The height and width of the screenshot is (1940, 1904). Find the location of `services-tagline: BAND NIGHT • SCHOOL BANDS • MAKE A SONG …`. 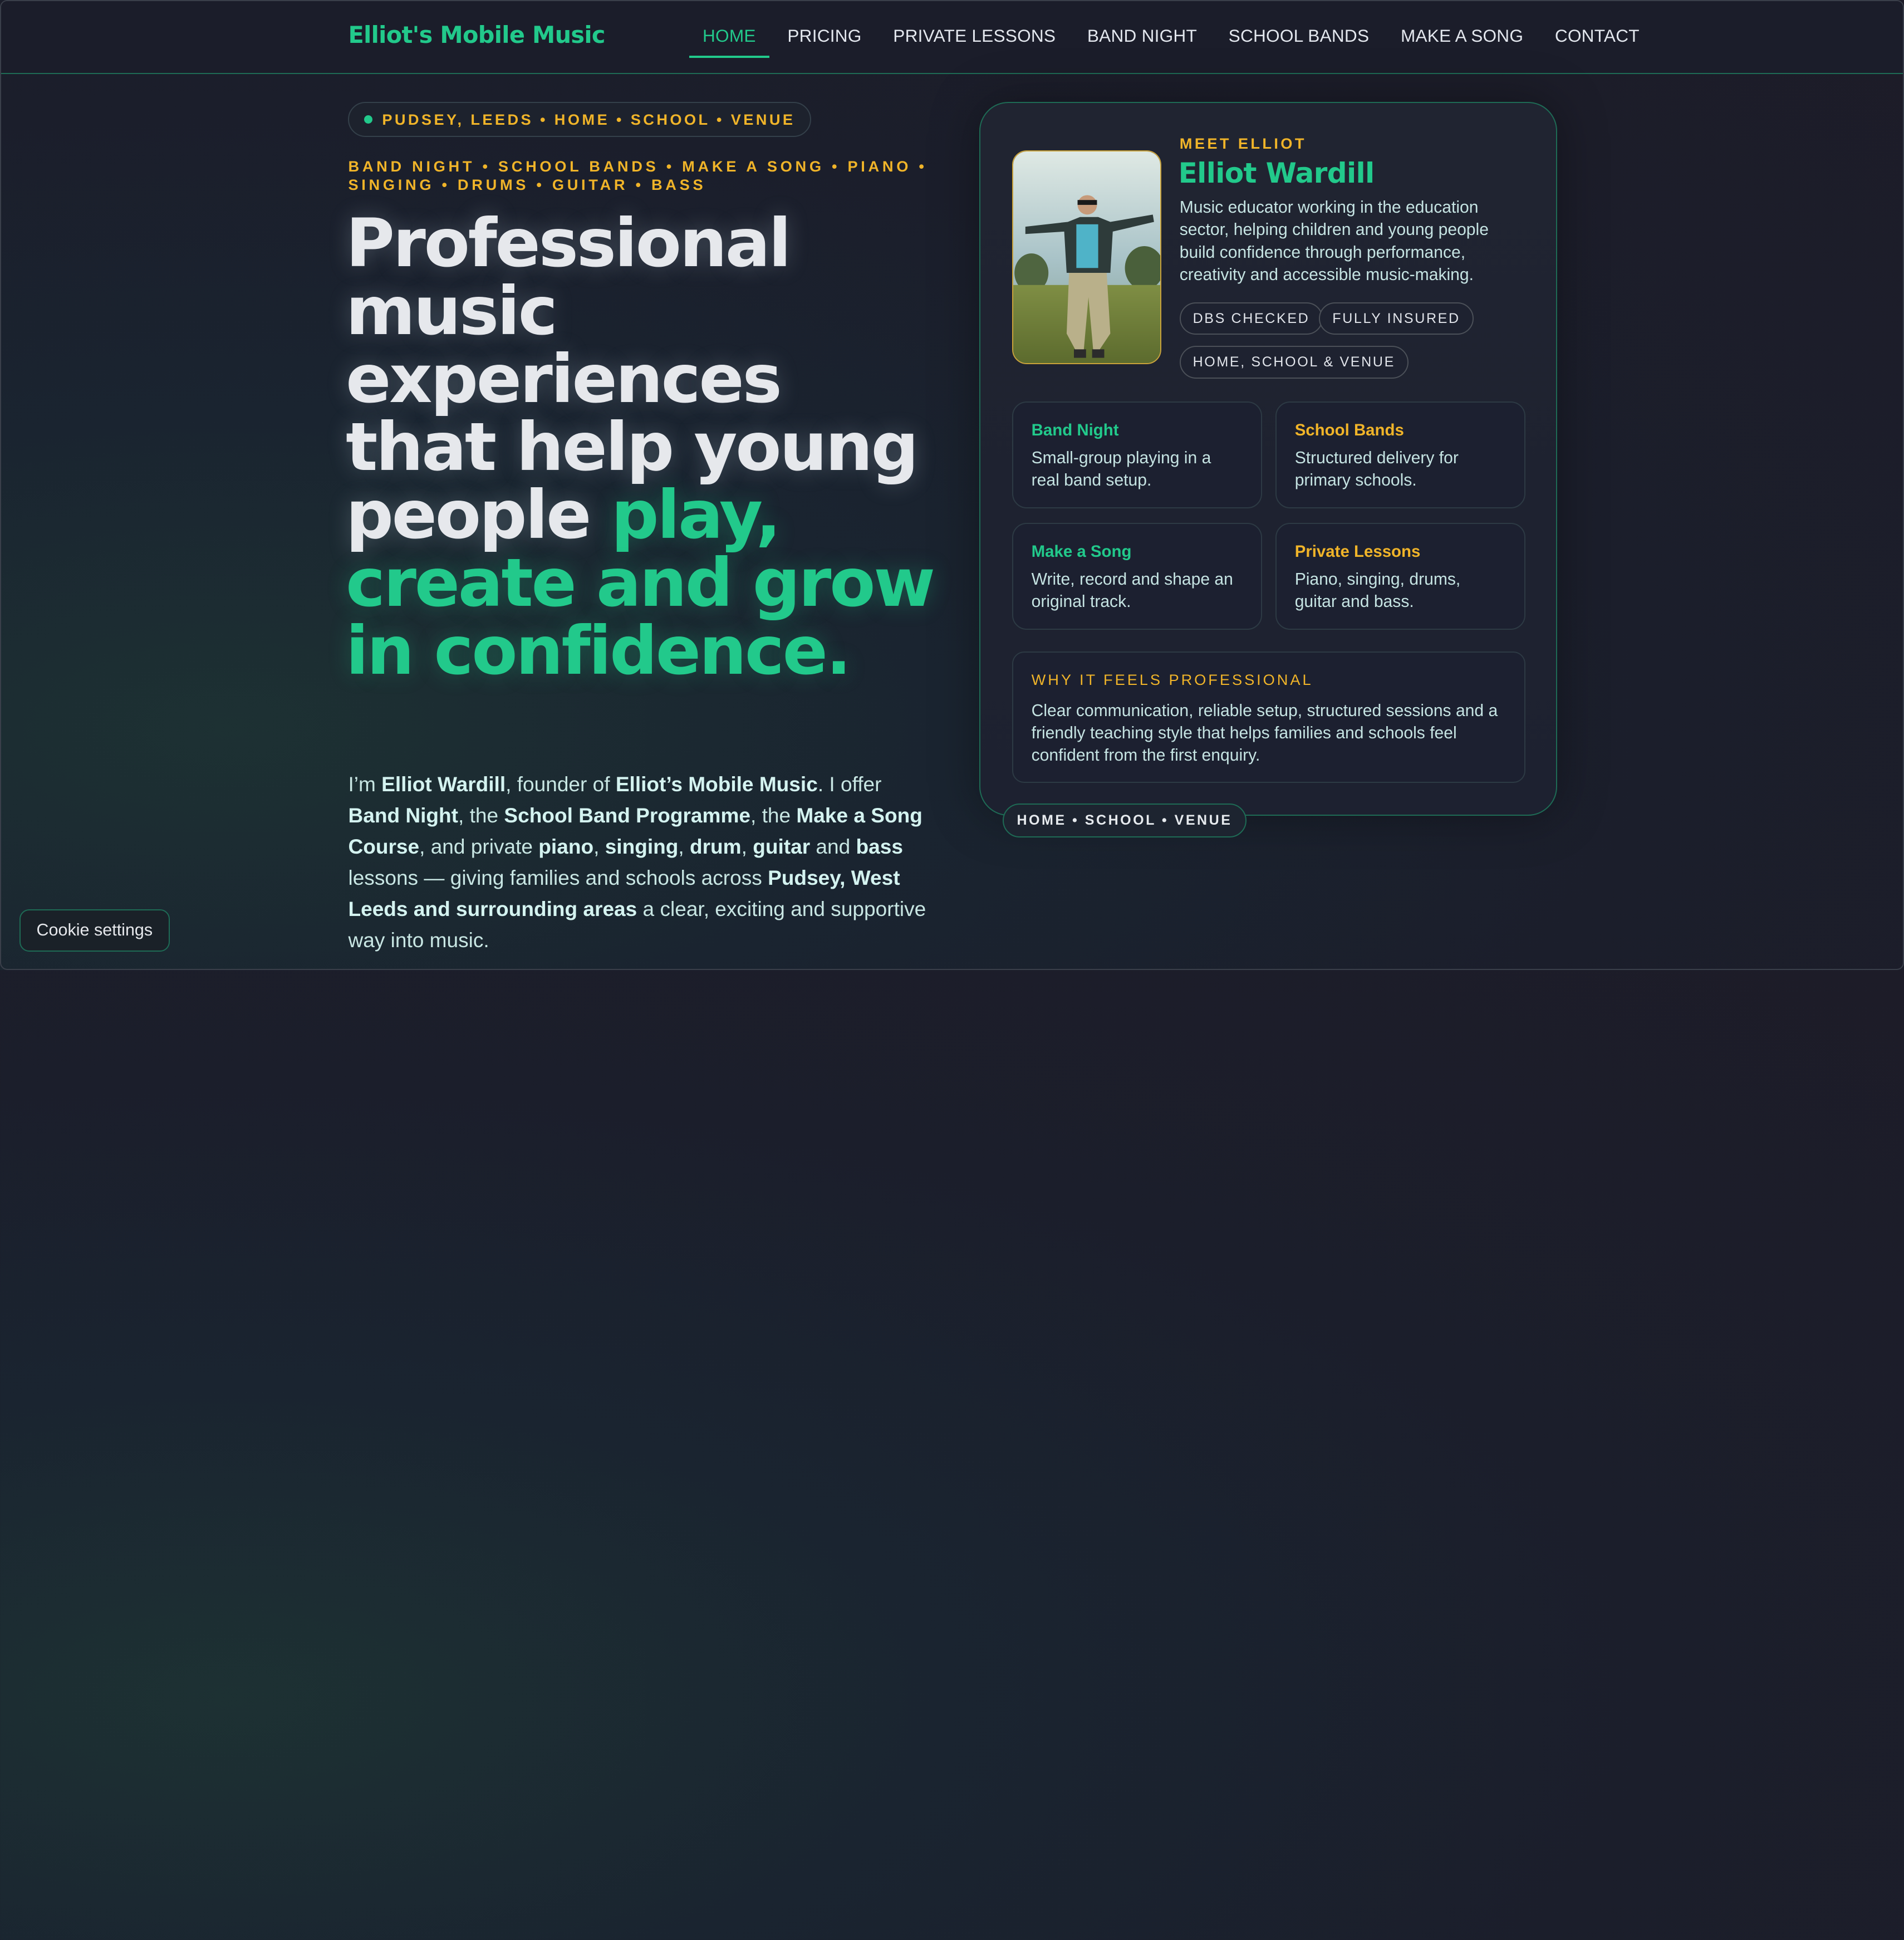

services-tagline: BAND NIGHT • SCHOOL BANDS • MAKE A SONG … is located at coordinates (638, 175).